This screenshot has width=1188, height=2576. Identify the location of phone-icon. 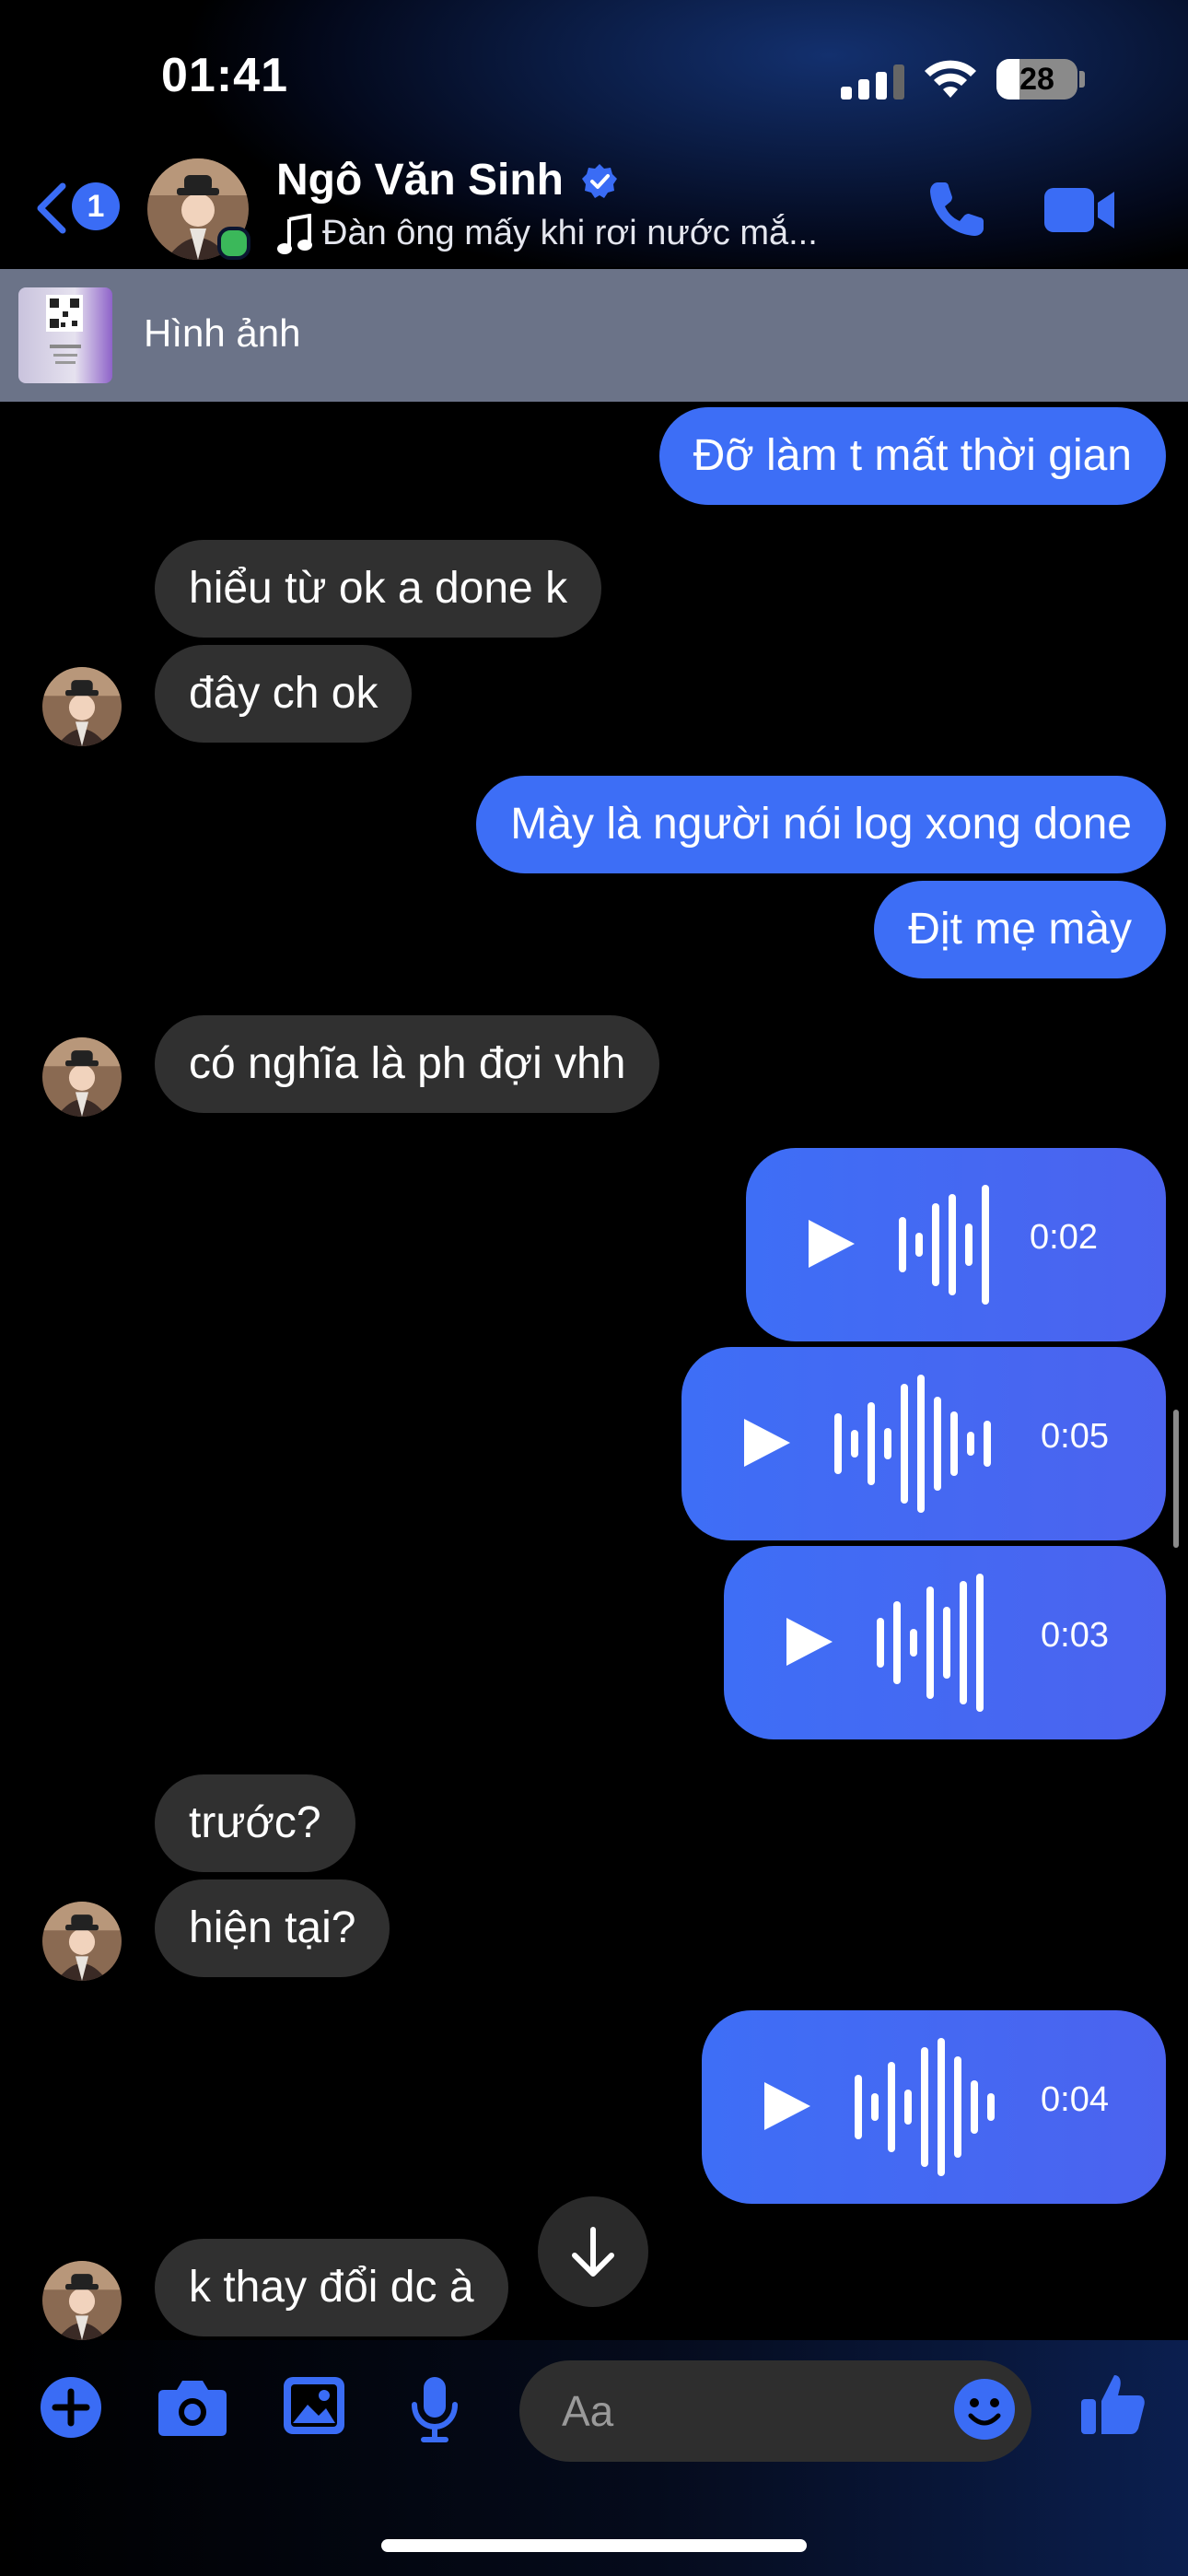
(957, 209).